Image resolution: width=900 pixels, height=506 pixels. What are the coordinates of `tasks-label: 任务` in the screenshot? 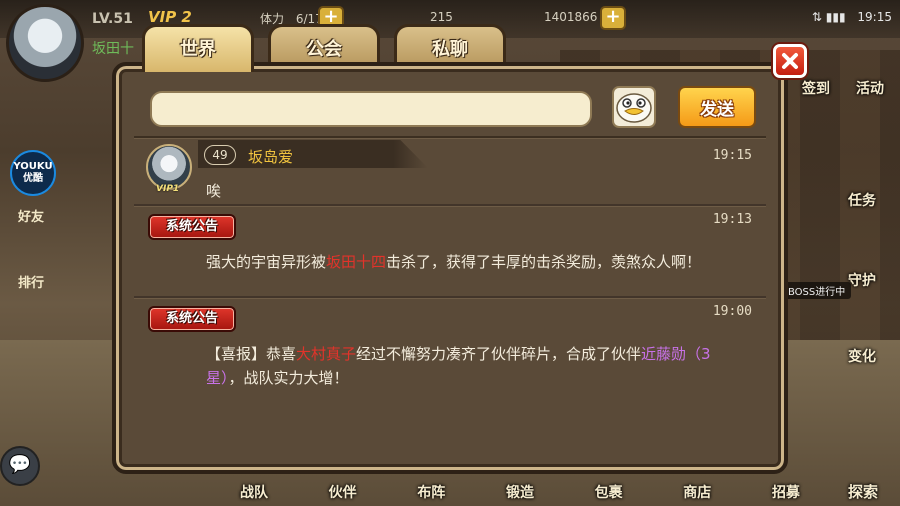 It's located at (862, 201).